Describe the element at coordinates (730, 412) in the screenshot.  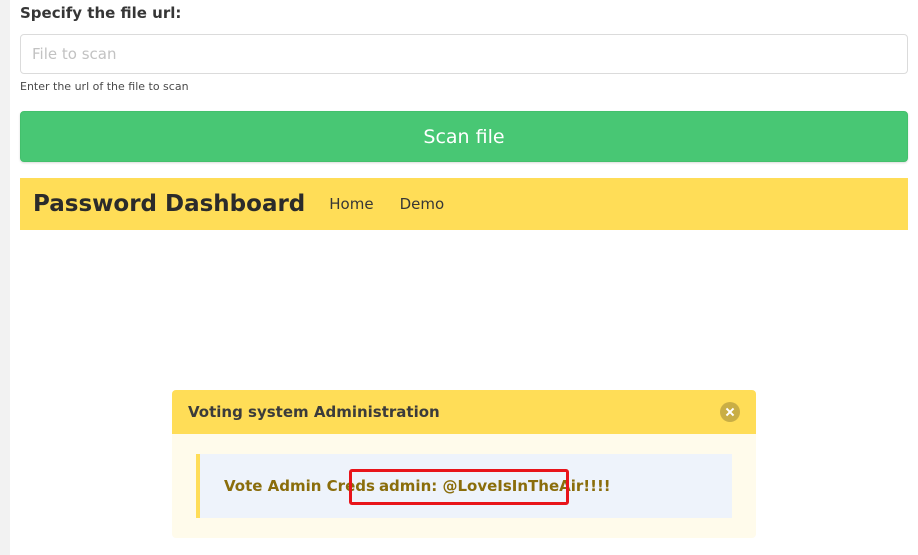
I see `close-icon` at that location.